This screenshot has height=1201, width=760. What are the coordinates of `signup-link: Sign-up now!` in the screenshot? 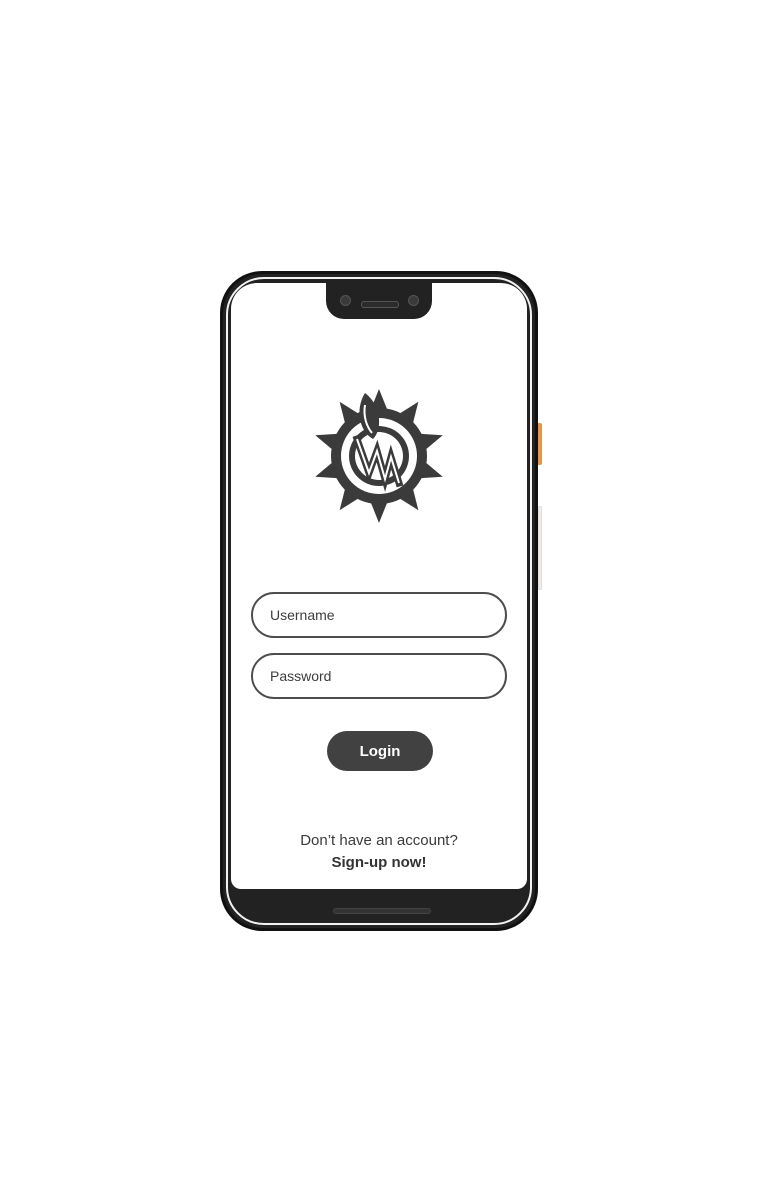 It's located at (379, 862).